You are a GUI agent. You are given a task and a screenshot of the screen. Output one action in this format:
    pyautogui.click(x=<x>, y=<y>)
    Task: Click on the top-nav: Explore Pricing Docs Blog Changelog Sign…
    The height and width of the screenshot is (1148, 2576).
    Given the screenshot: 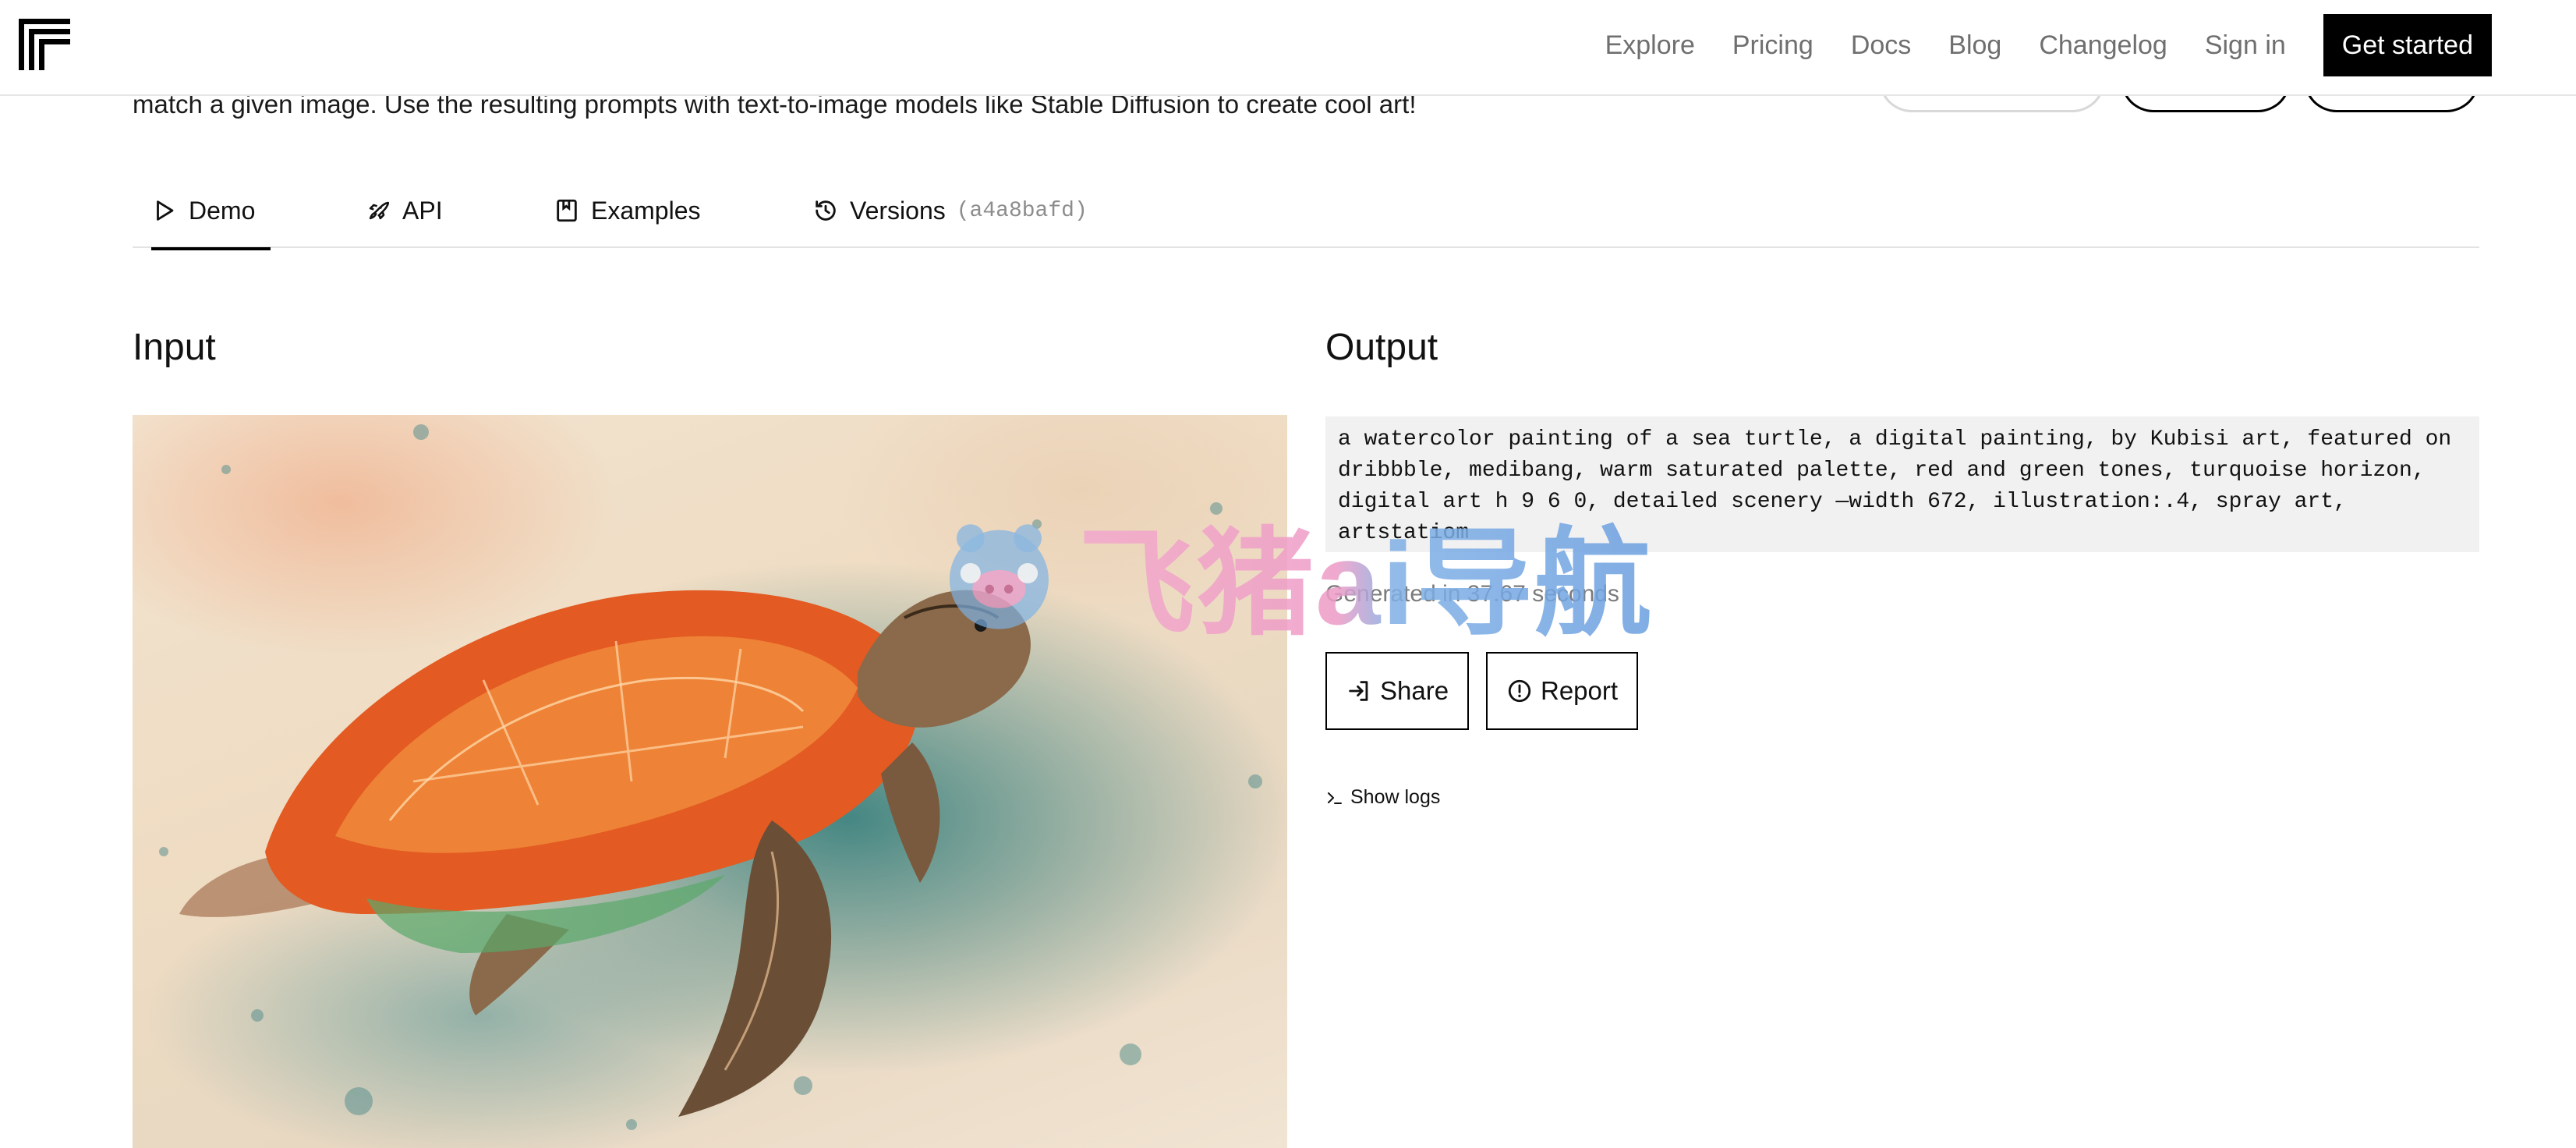 What is the action you would take?
    pyautogui.click(x=1288, y=48)
    